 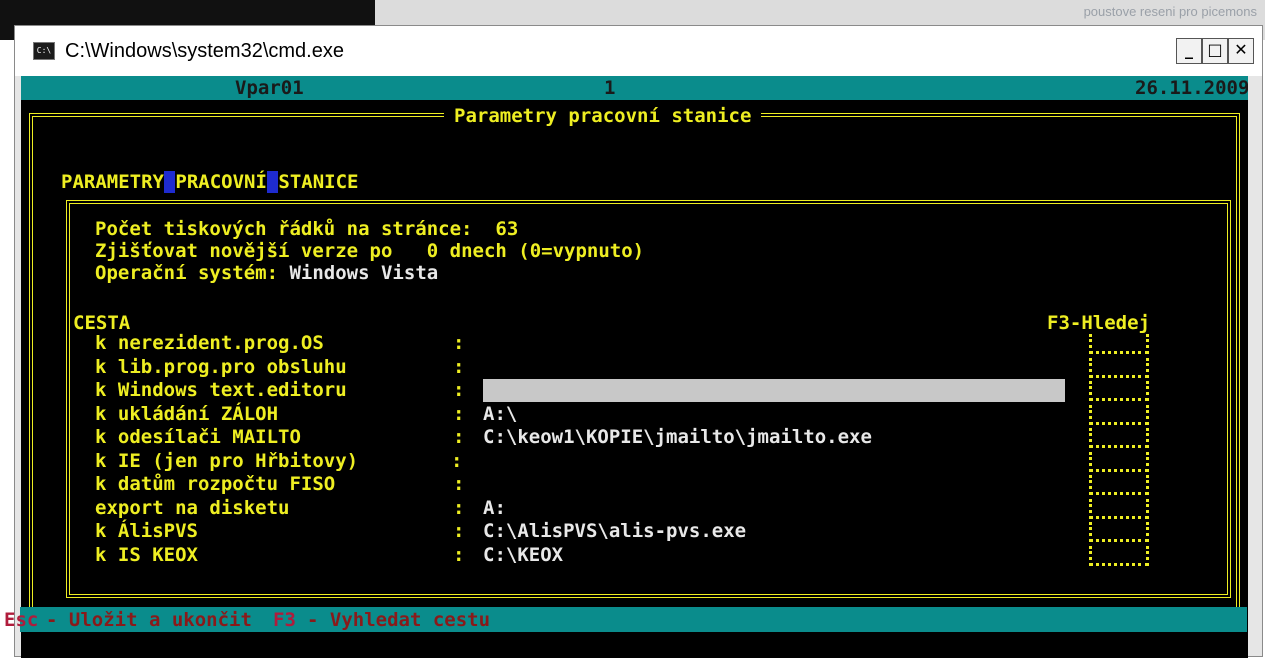 I want to click on print-lines-row: Počet tiskových řádků na stránce: 63, so click(x=307, y=229).